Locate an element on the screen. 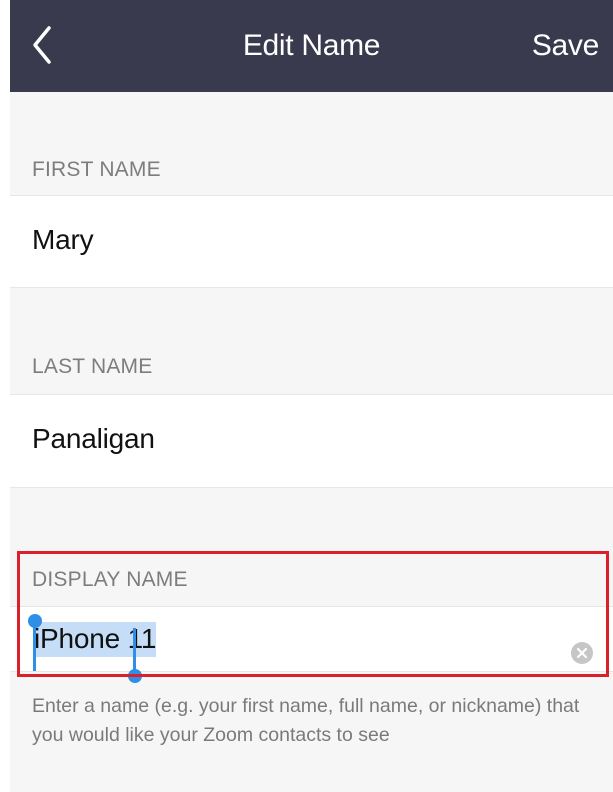  display-name-label: DISPLAY NAME is located at coordinates (110, 579).